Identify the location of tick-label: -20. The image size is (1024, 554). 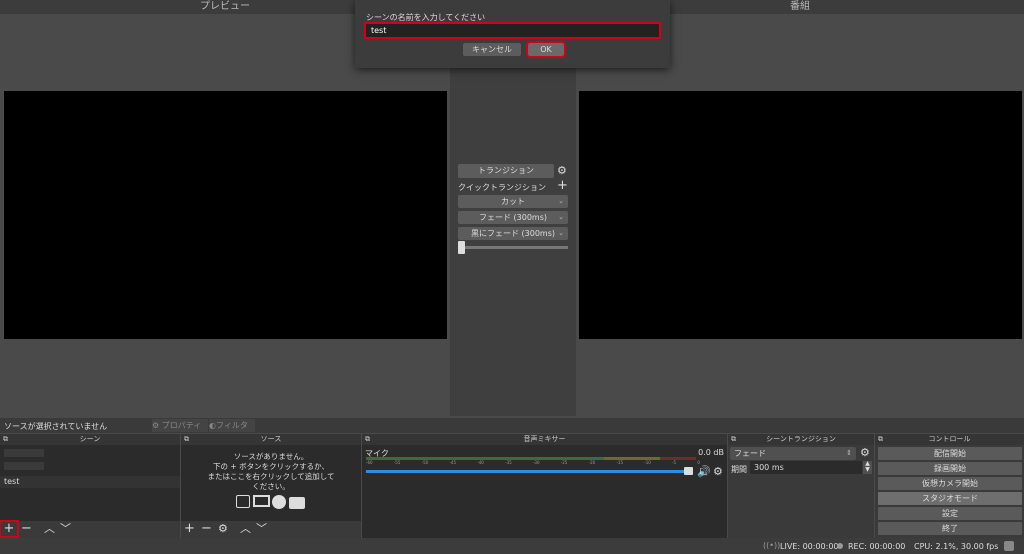
(592, 462).